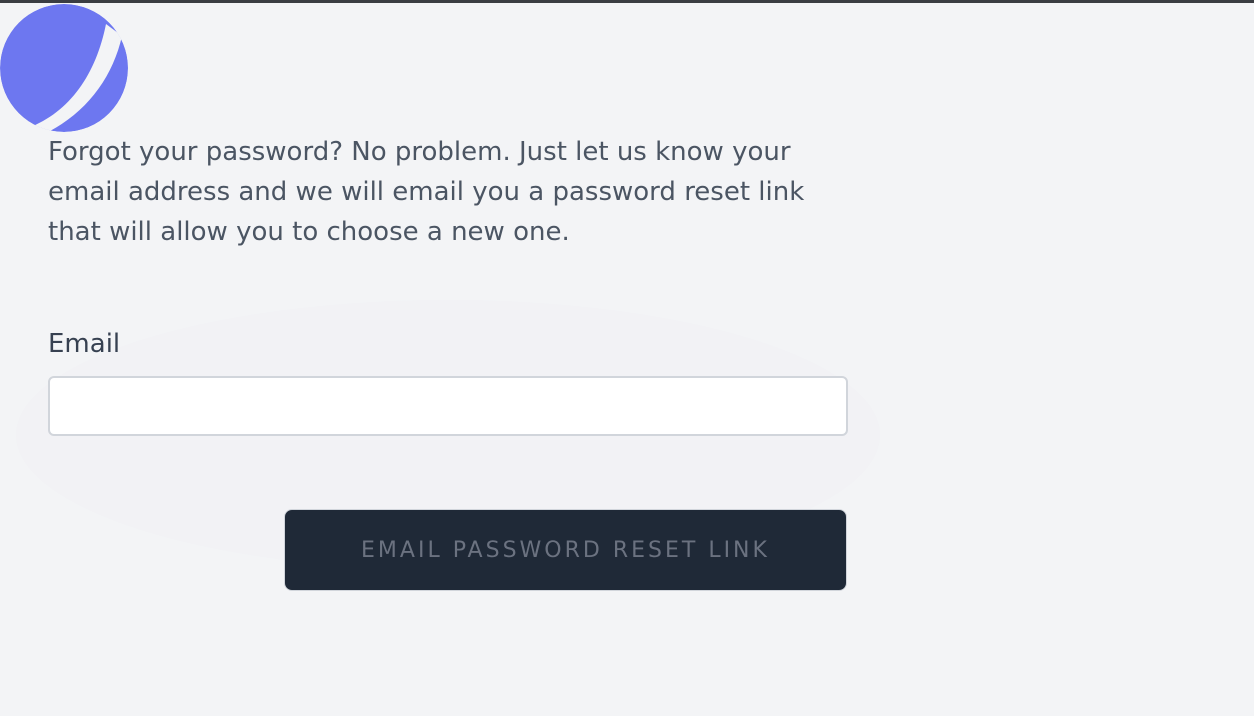 Image resolution: width=1254 pixels, height=716 pixels. I want to click on logo-icon, so click(64, 68).